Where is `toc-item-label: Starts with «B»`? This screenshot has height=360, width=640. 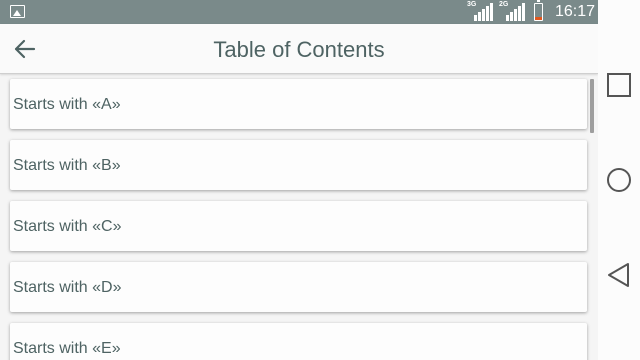 toc-item-label: Starts with «B» is located at coordinates (67, 165).